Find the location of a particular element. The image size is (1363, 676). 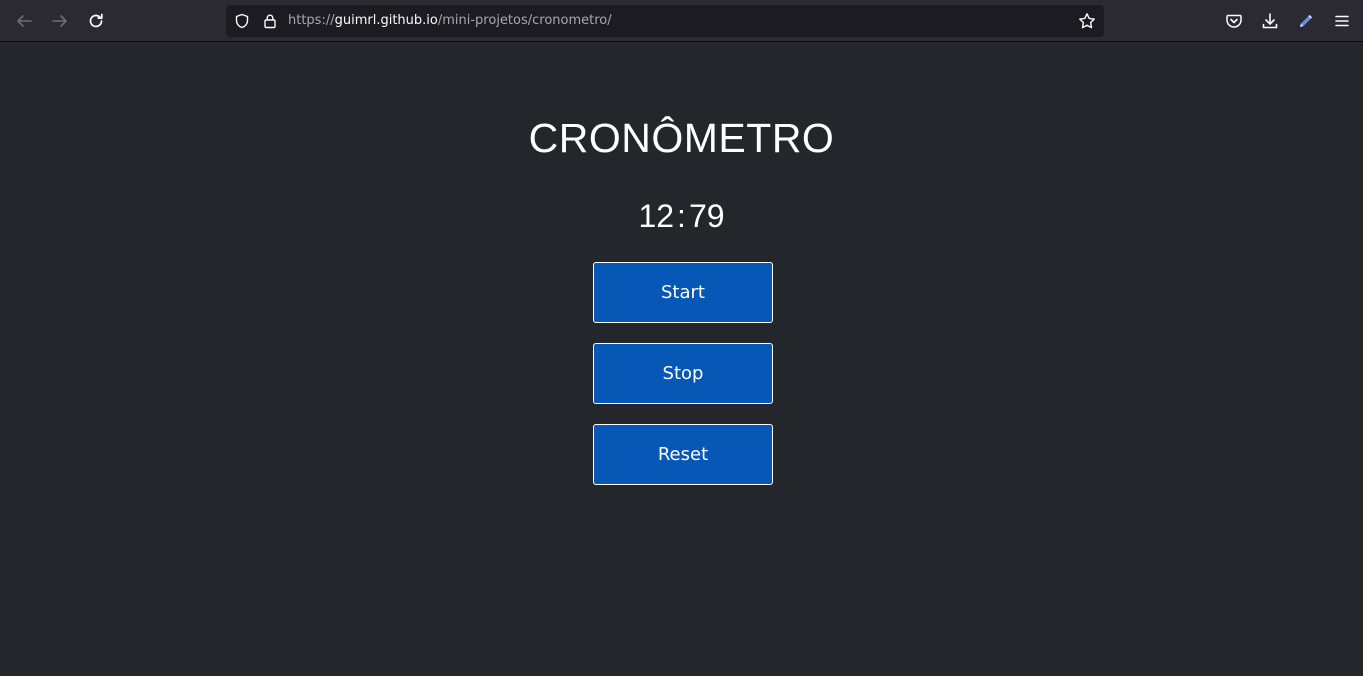

start-button: Start is located at coordinates (683, 292).